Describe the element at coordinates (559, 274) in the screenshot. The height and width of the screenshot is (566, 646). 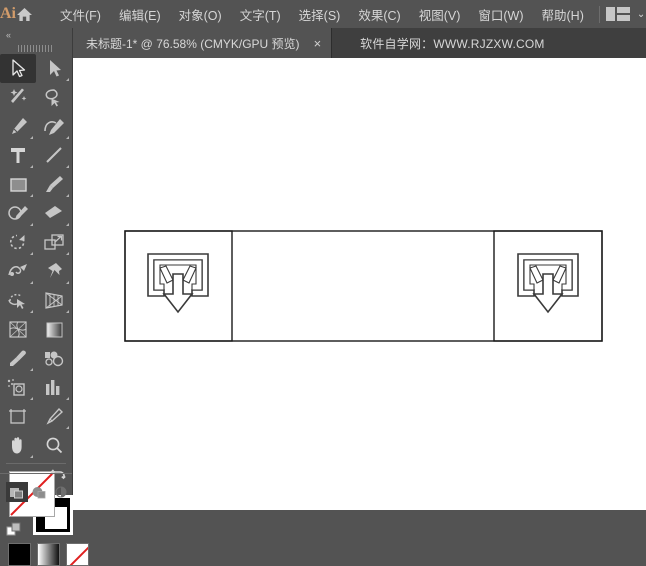
I see `tray-right-tick` at that location.